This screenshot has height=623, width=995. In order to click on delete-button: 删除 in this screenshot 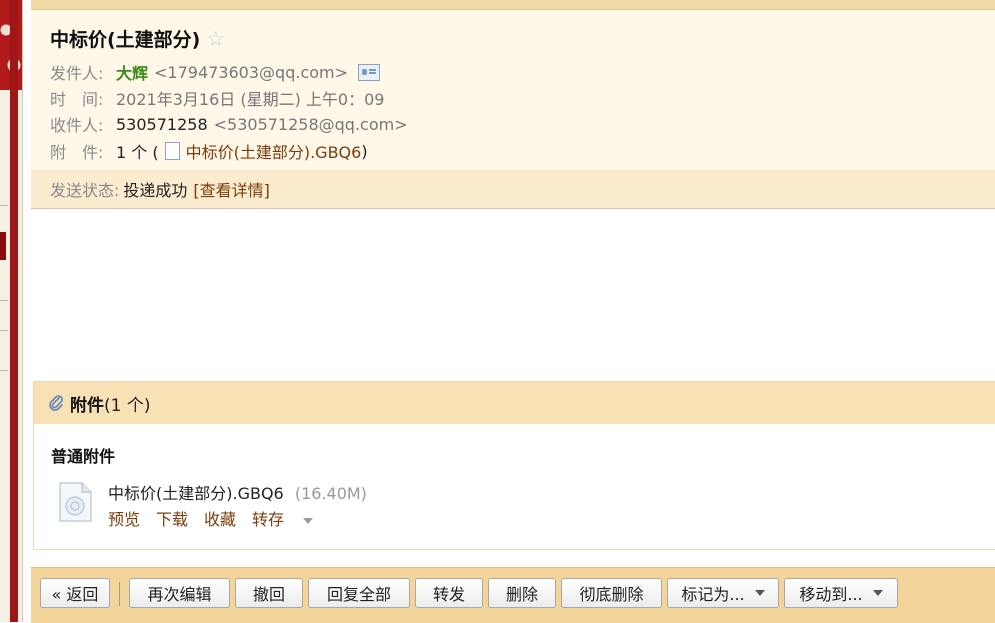, I will do `click(522, 593)`.